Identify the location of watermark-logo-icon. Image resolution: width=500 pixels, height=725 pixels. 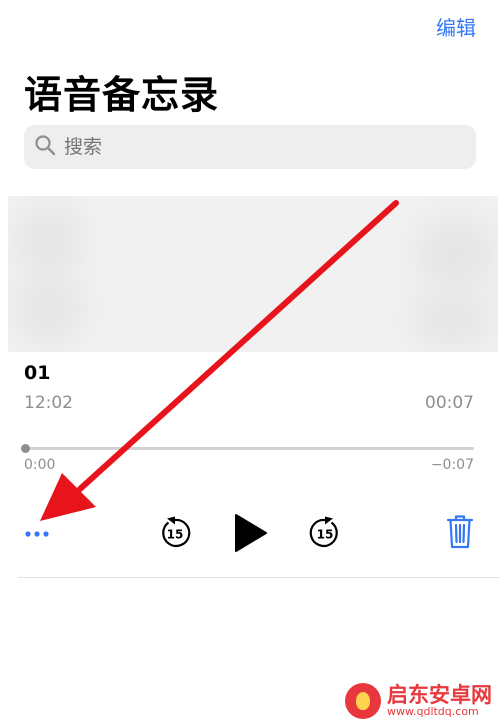
(363, 701).